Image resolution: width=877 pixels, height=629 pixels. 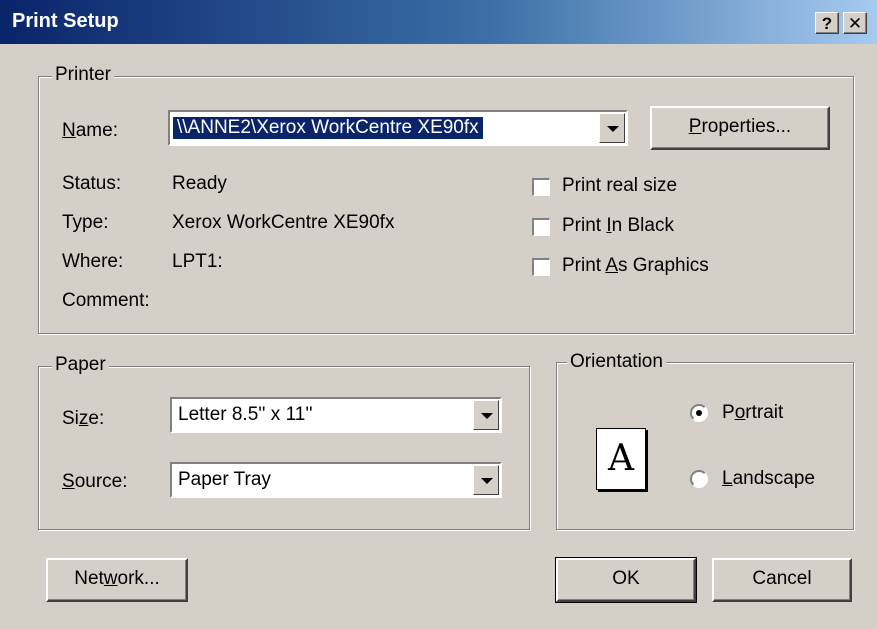 What do you see at coordinates (782, 580) in the screenshot?
I see `cancel-button: Cancel` at bounding box center [782, 580].